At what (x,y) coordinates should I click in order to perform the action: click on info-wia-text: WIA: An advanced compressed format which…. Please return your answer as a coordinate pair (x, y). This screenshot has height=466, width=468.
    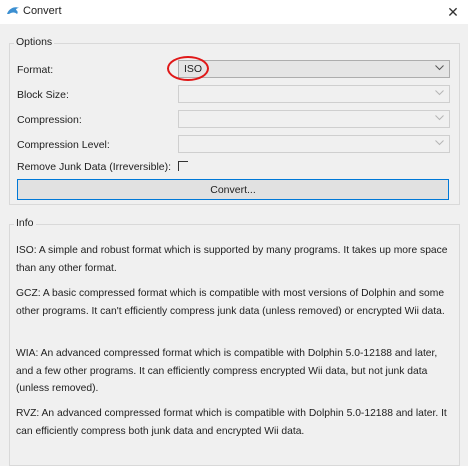
    Looking at the image, I should click on (227, 371).